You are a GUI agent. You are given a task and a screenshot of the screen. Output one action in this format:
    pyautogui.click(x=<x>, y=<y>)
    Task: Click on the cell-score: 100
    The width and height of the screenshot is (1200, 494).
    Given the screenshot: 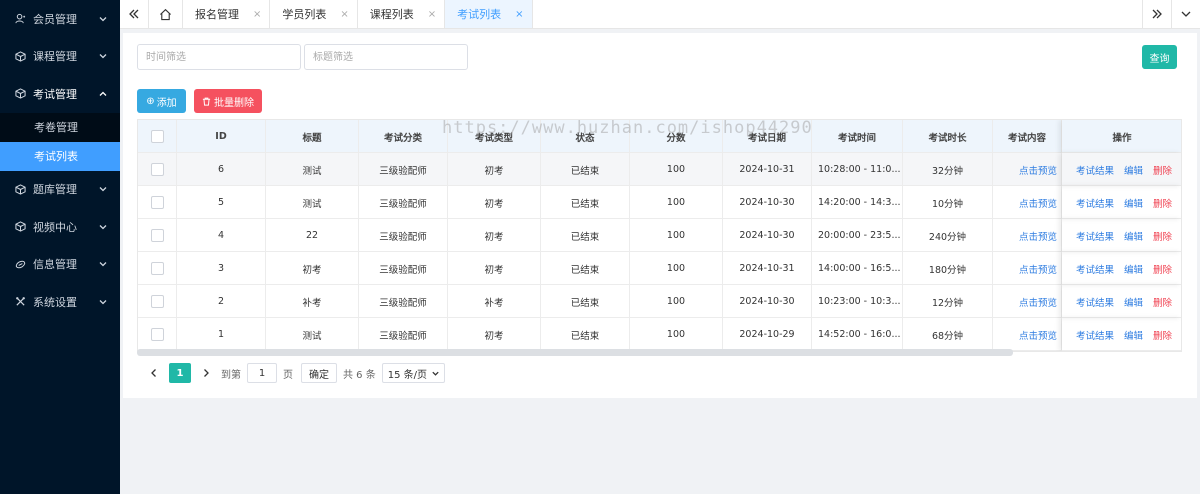 What is the action you would take?
    pyautogui.click(x=676, y=301)
    